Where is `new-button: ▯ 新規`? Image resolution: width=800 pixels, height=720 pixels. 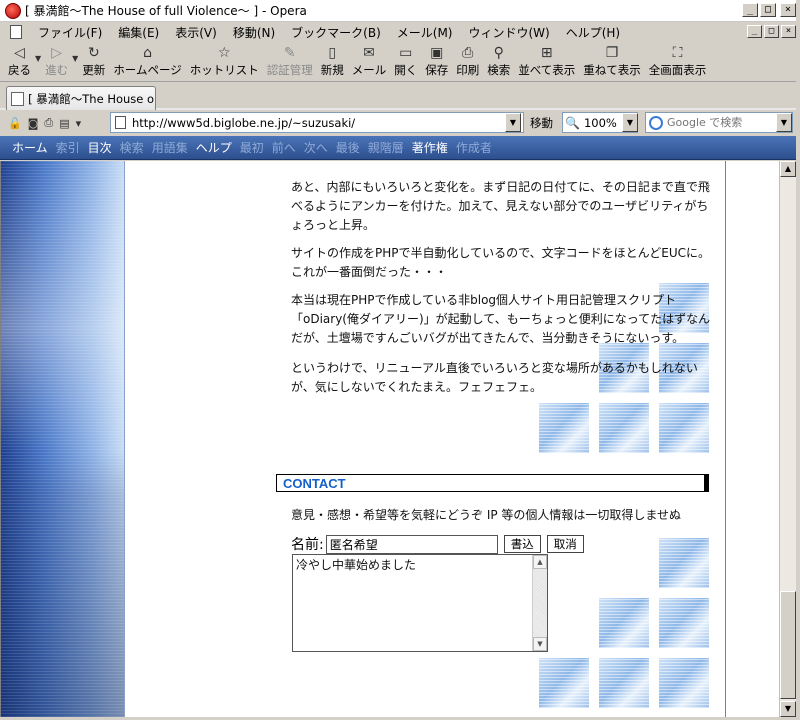 new-button: ▯ 新規 is located at coordinates (332, 60).